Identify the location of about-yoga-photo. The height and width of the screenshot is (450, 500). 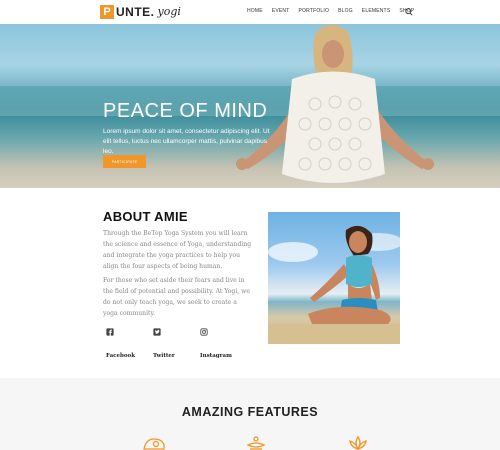
(334, 278).